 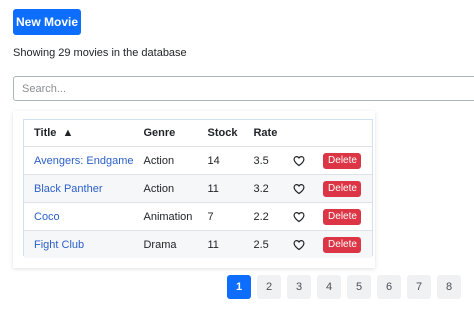 What do you see at coordinates (344, 287) in the screenshot?
I see `pagination: 12345678` at bounding box center [344, 287].